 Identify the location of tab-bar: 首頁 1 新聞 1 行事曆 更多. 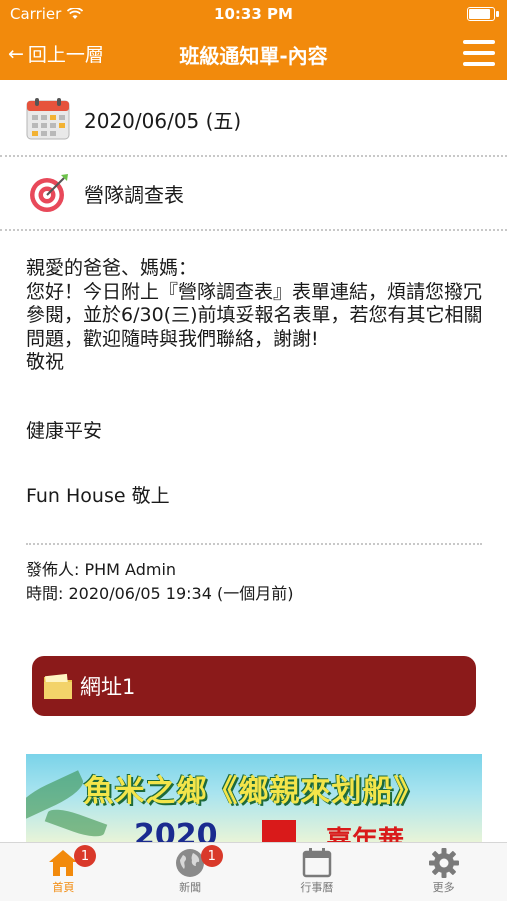
(253, 871).